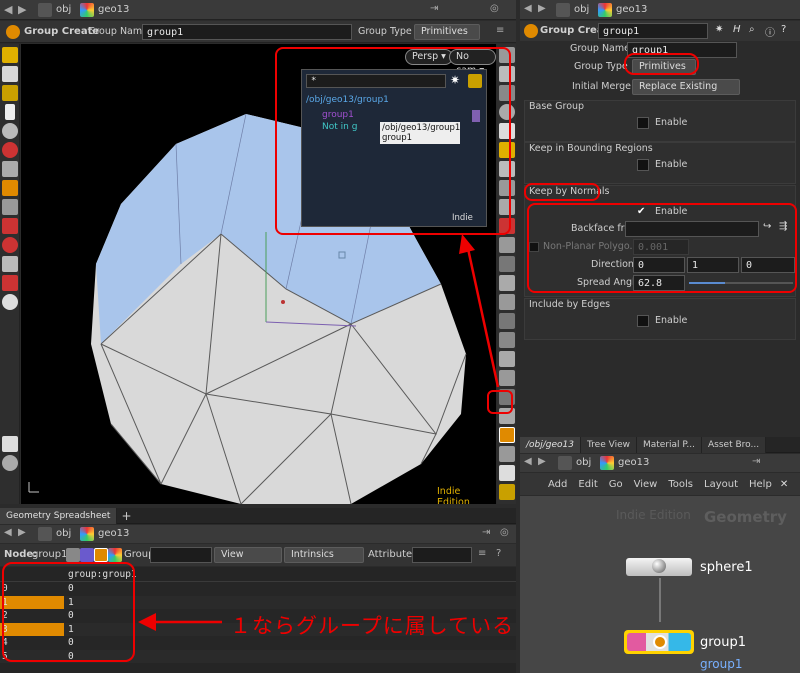 The width and height of the screenshot is (800, 673). What do you see at coordinates (528, 8) in the screenshot?
I see `param-back-icon: ◀` at bounding box center [528, 8].